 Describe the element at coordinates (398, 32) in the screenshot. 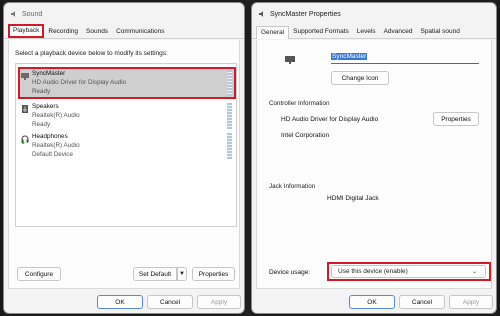

I see `tab-advanced: Advanced` at that location.